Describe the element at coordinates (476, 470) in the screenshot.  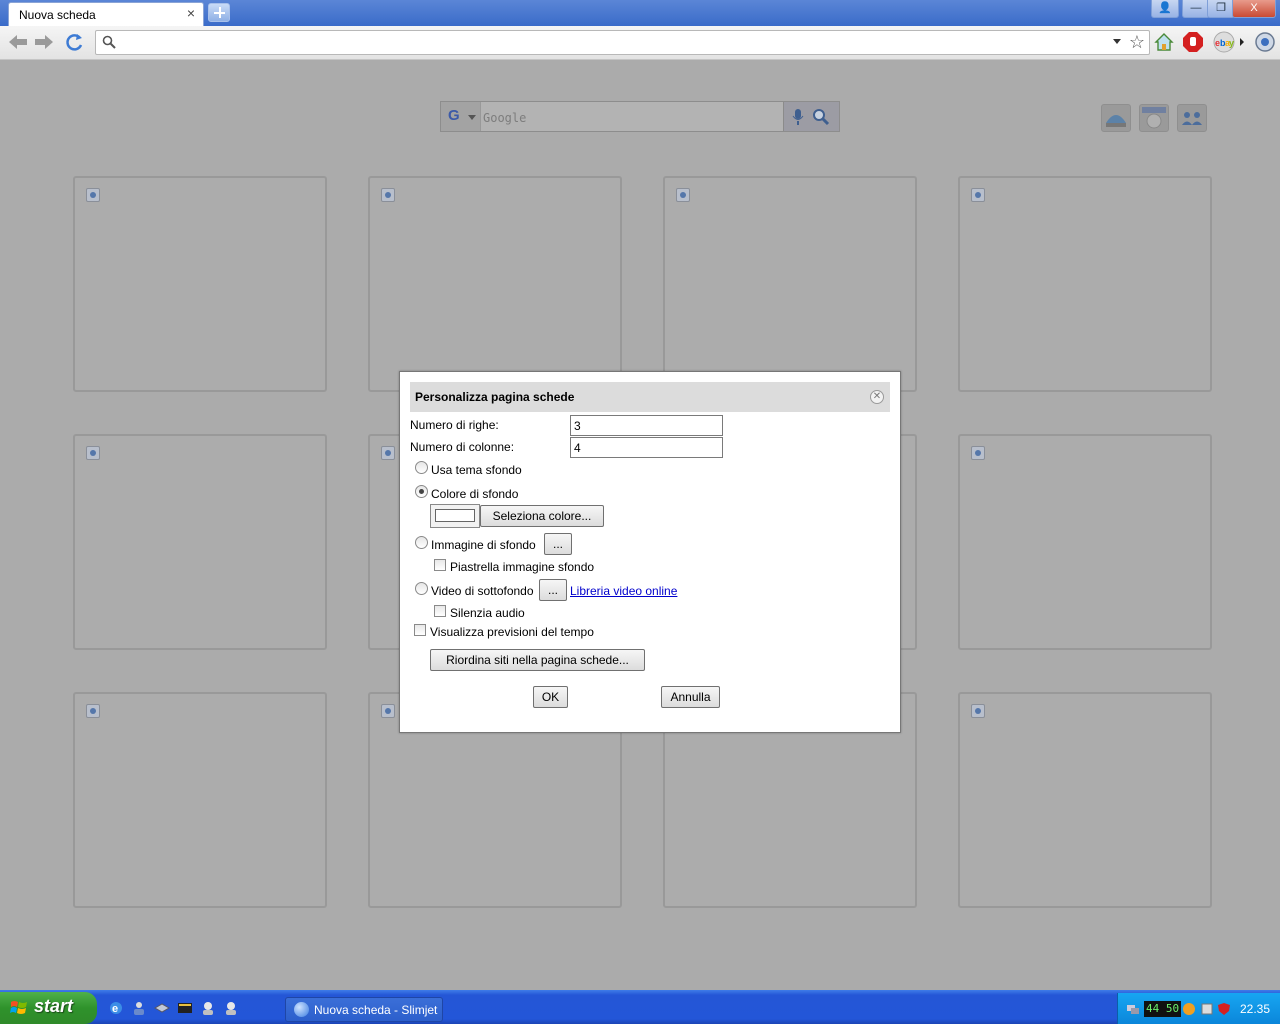
I see `theme-background-label: Usa tema sfondo` at that location.